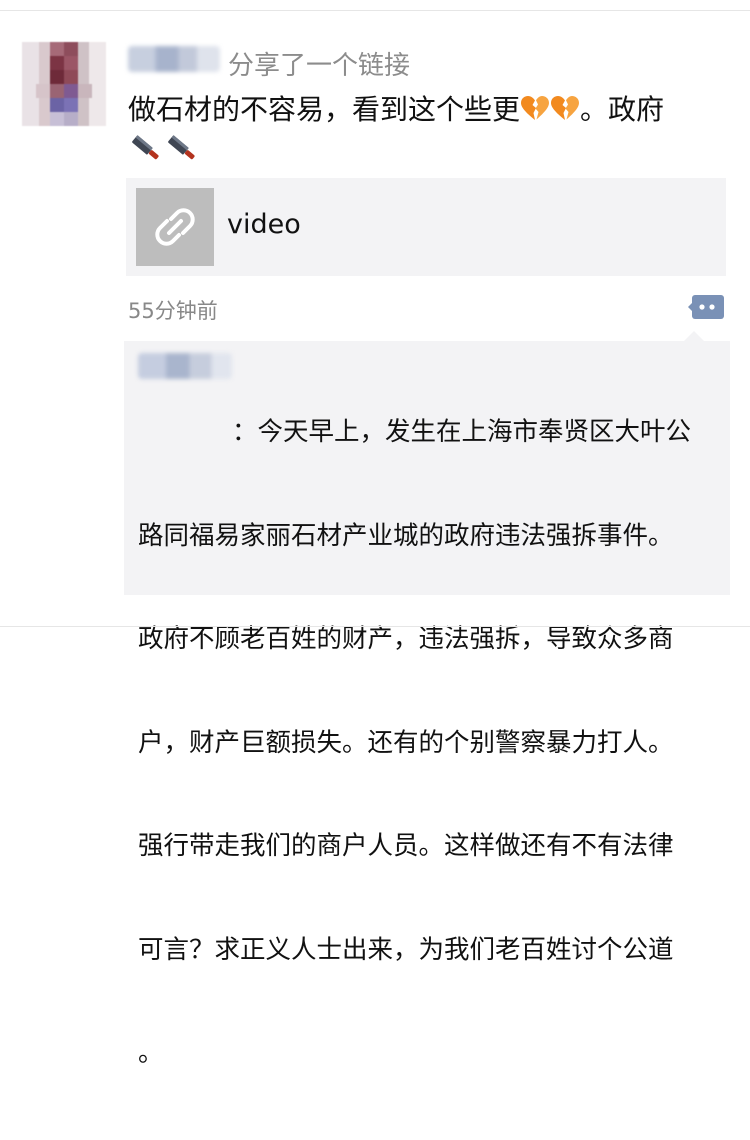  What do you see at coordinates (173, 311) in the screenshot?
I see `post-timestamp: 55分钟前` at bounding box center [173, 311].